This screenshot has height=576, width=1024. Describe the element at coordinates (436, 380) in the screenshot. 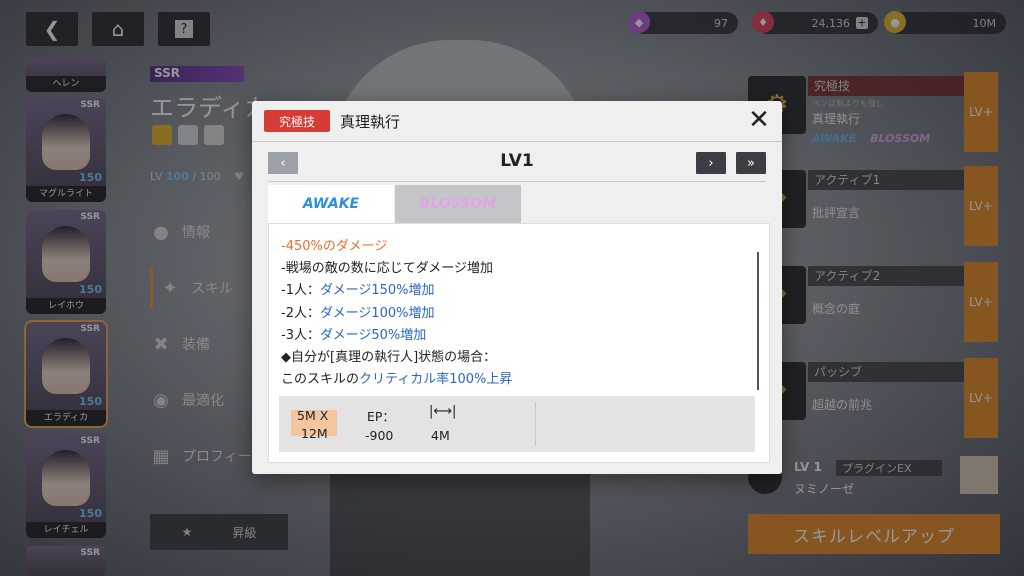

I see `description-text: クリティカル率100%上昇` at that location.